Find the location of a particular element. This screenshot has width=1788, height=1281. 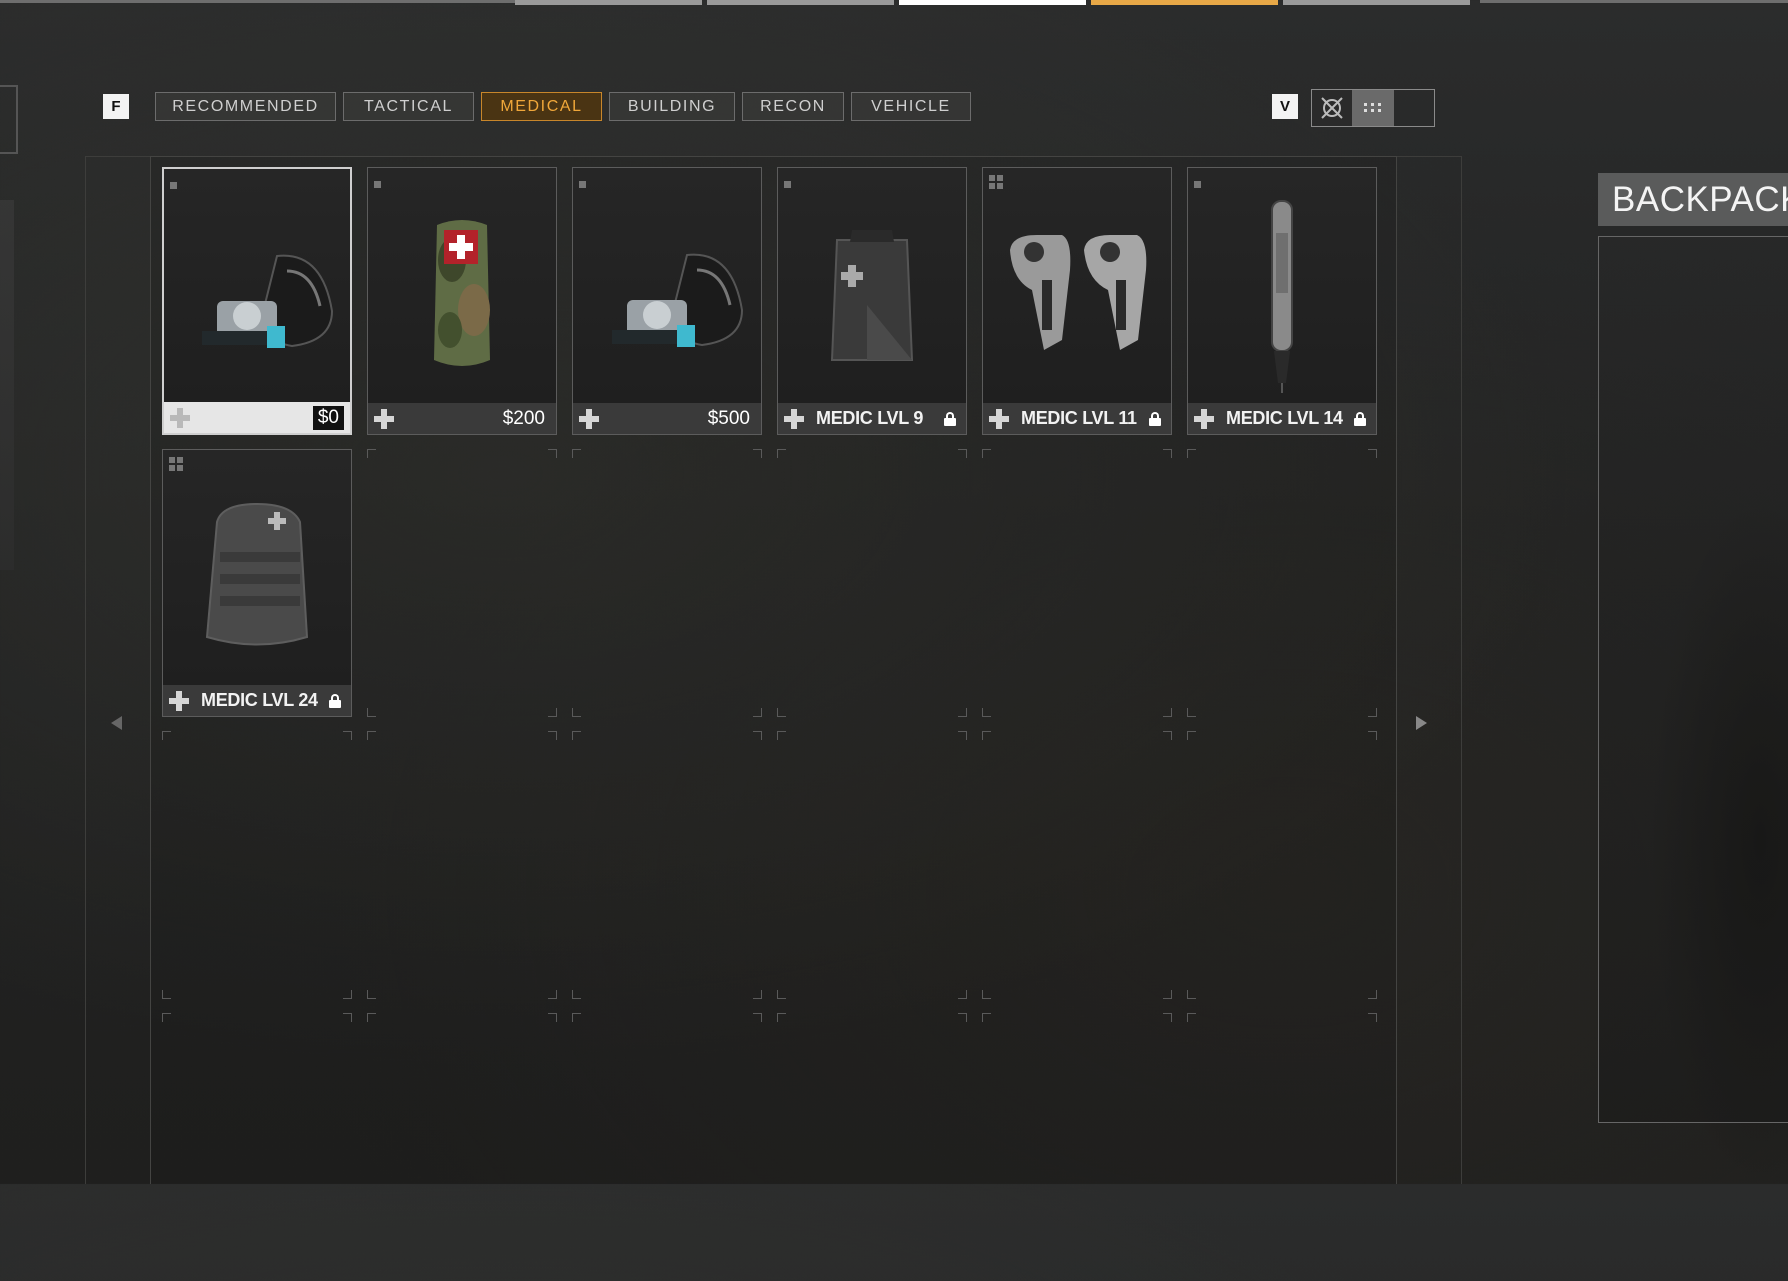

unlock-requirement: MEDIC LVL 9 is located at coordinates (870, 418).